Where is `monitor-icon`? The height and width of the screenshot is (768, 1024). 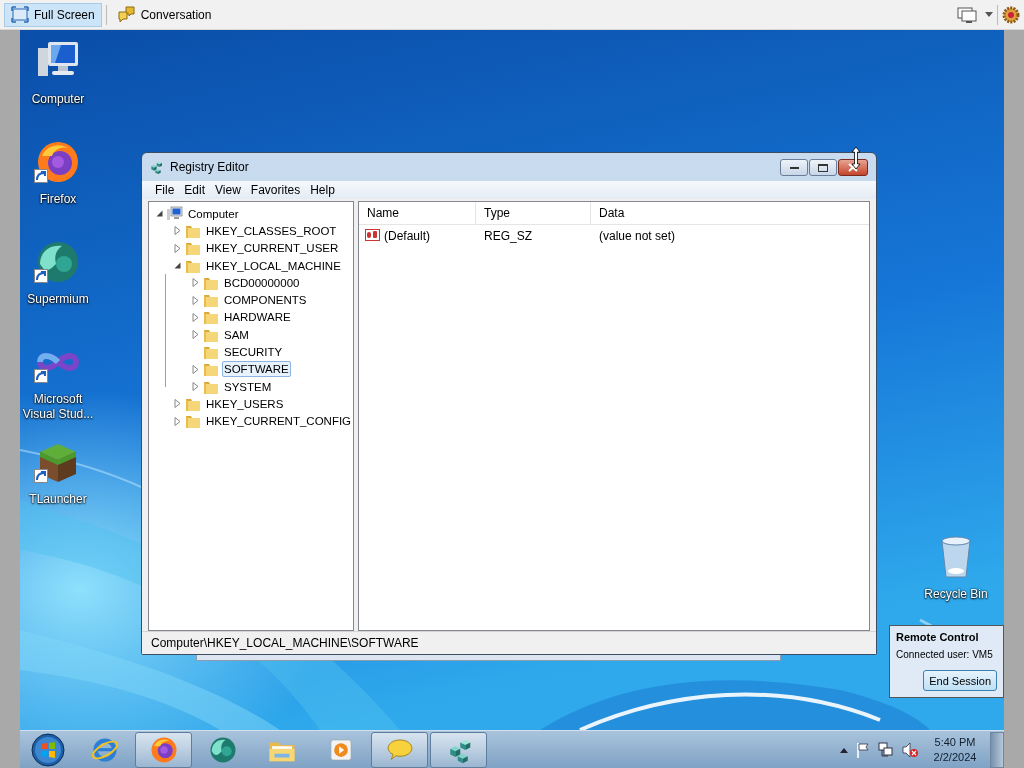
monitor-icon is located at coordinates (967, 14).